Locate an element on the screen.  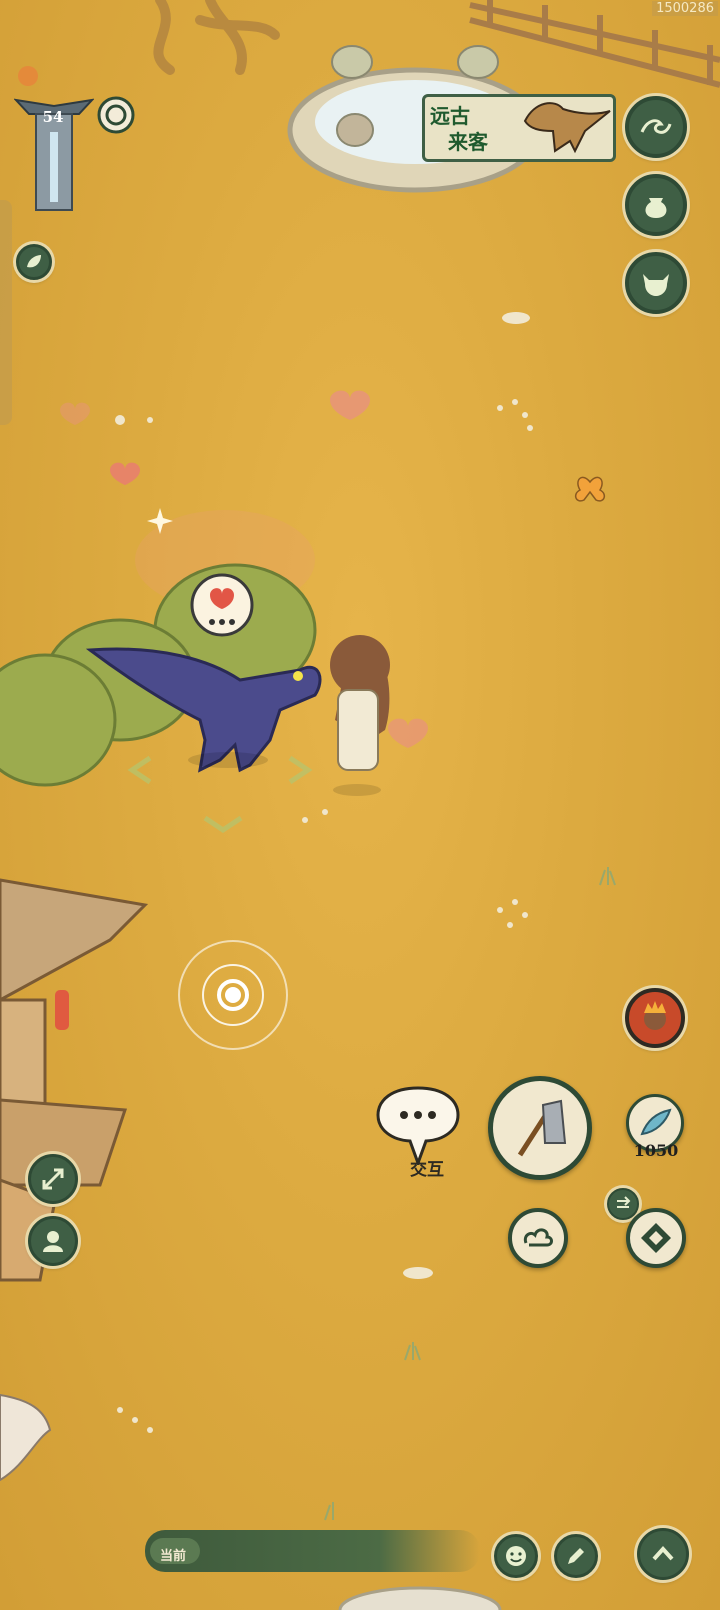
speech-bubble-icon is located at coordinates (418, 1127).